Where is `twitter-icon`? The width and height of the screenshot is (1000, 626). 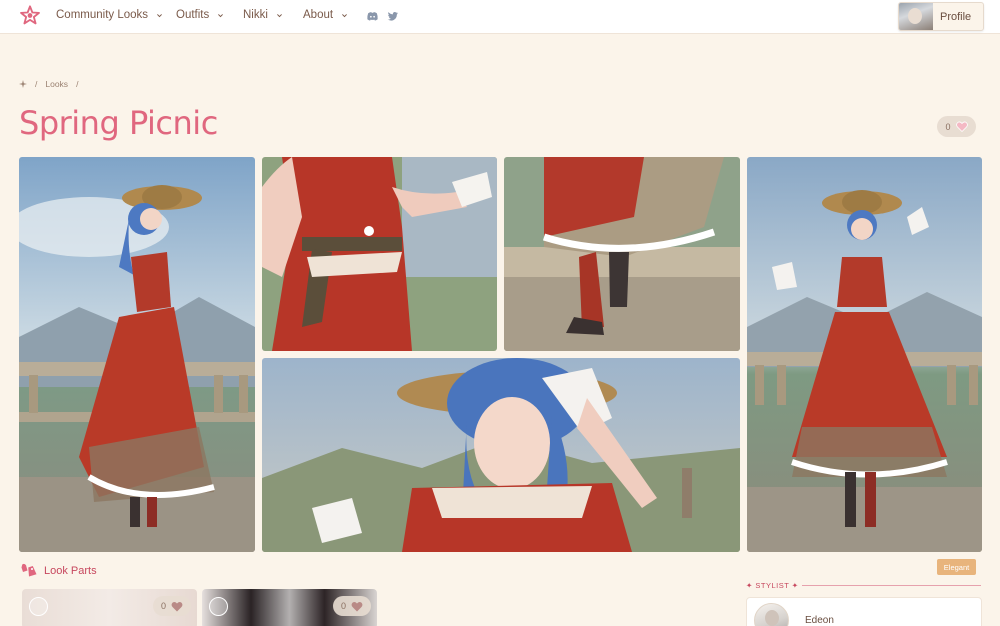 twitter-icon is located at coordinates (392, 16).